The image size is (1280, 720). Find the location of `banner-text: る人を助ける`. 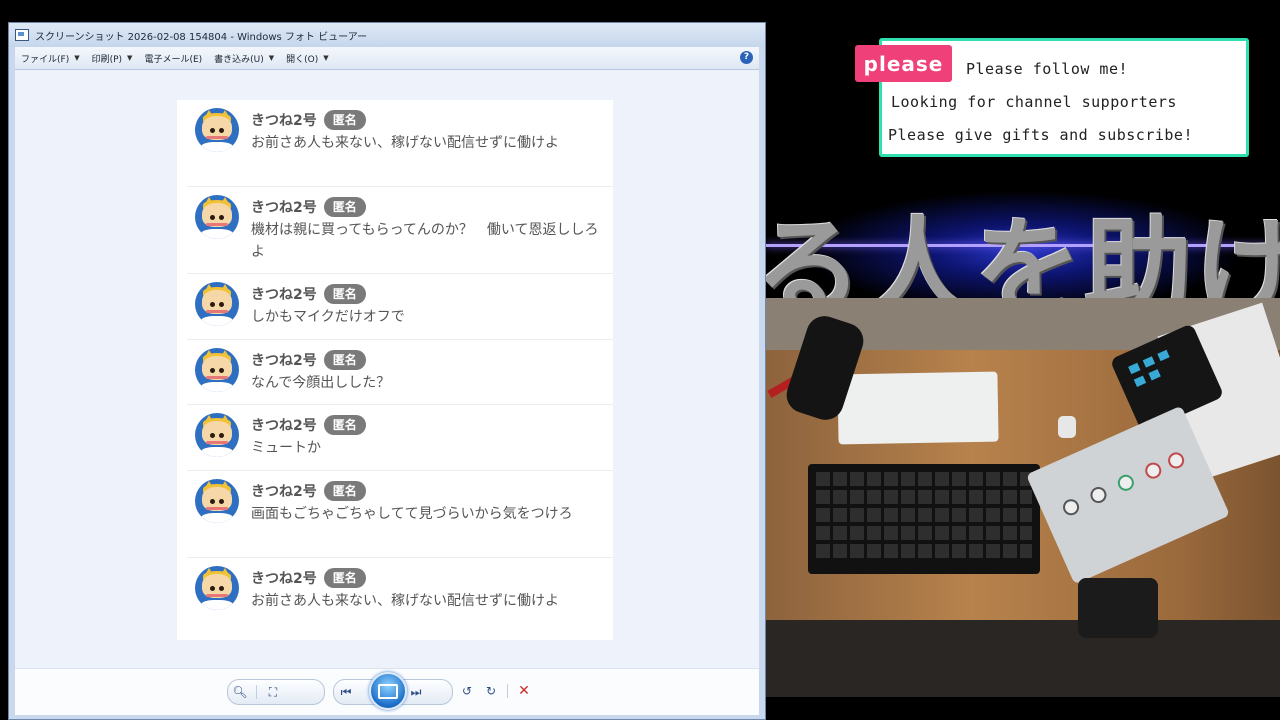

banner-text: る人を助ける is located at coordinates (1023, 252).